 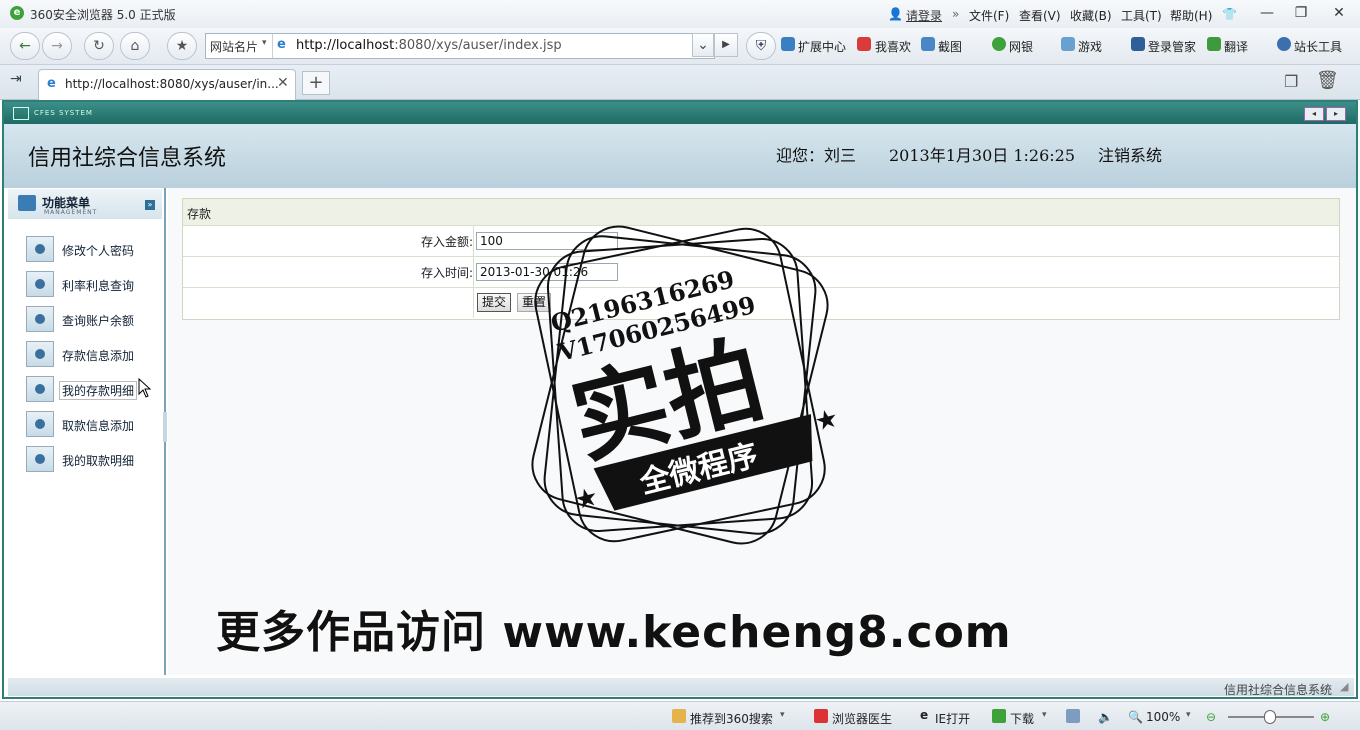 I want to click on refresh-icon: ↻, so click(x=99, y=46).